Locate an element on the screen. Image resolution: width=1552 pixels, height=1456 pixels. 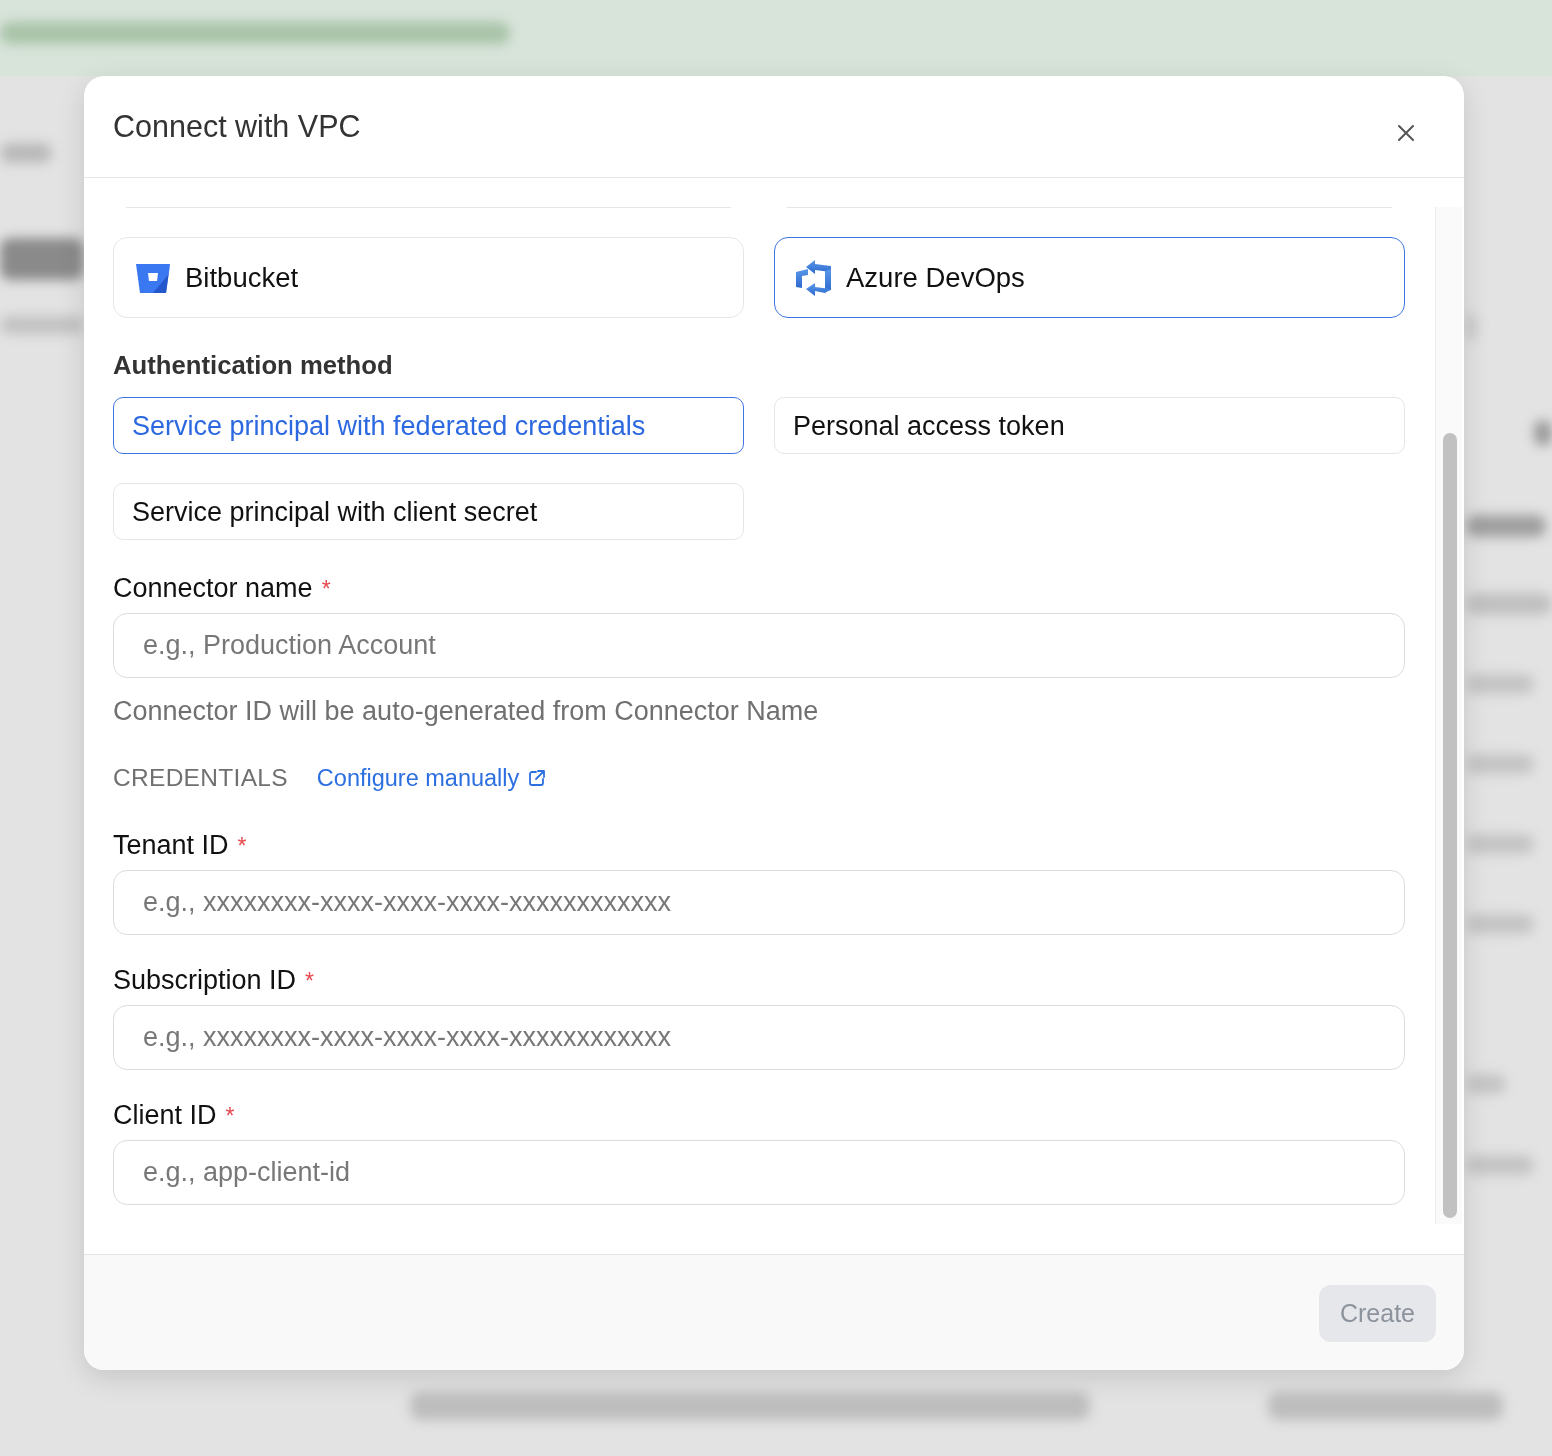
close-icon is located at coordinates (1406, 132).